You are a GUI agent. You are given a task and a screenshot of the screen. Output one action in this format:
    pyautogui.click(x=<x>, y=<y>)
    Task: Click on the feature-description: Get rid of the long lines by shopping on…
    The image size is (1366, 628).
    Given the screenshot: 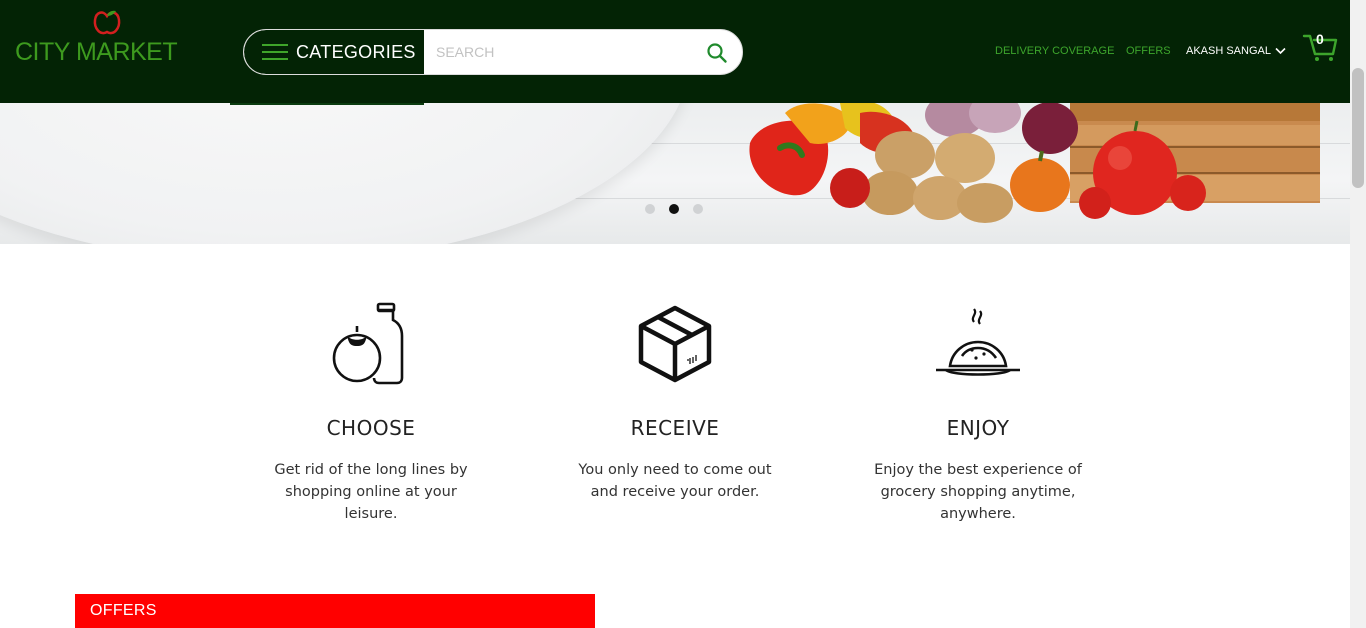 What is the action you would take?
    pyautogui.click(x=371, y=492)
    